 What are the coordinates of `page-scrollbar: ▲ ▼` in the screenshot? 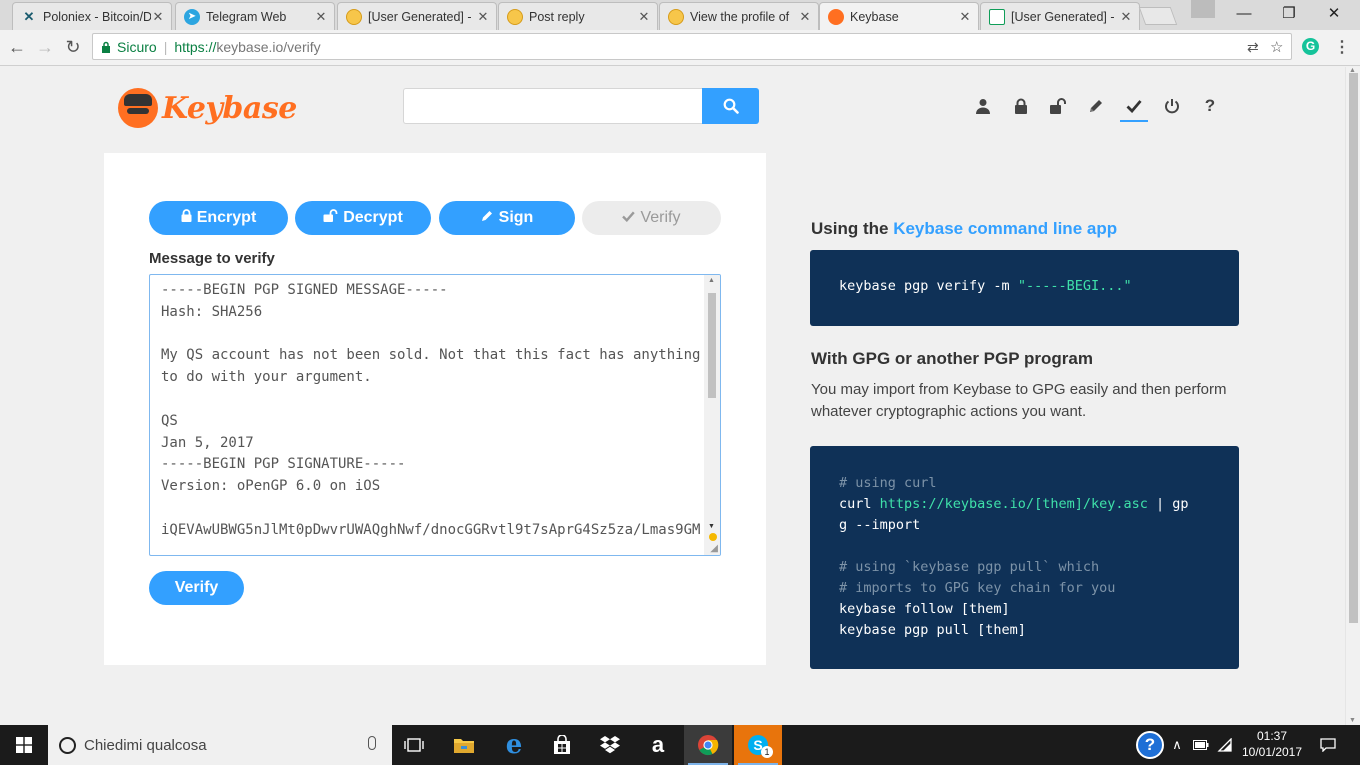 It's located at (1352, 396).